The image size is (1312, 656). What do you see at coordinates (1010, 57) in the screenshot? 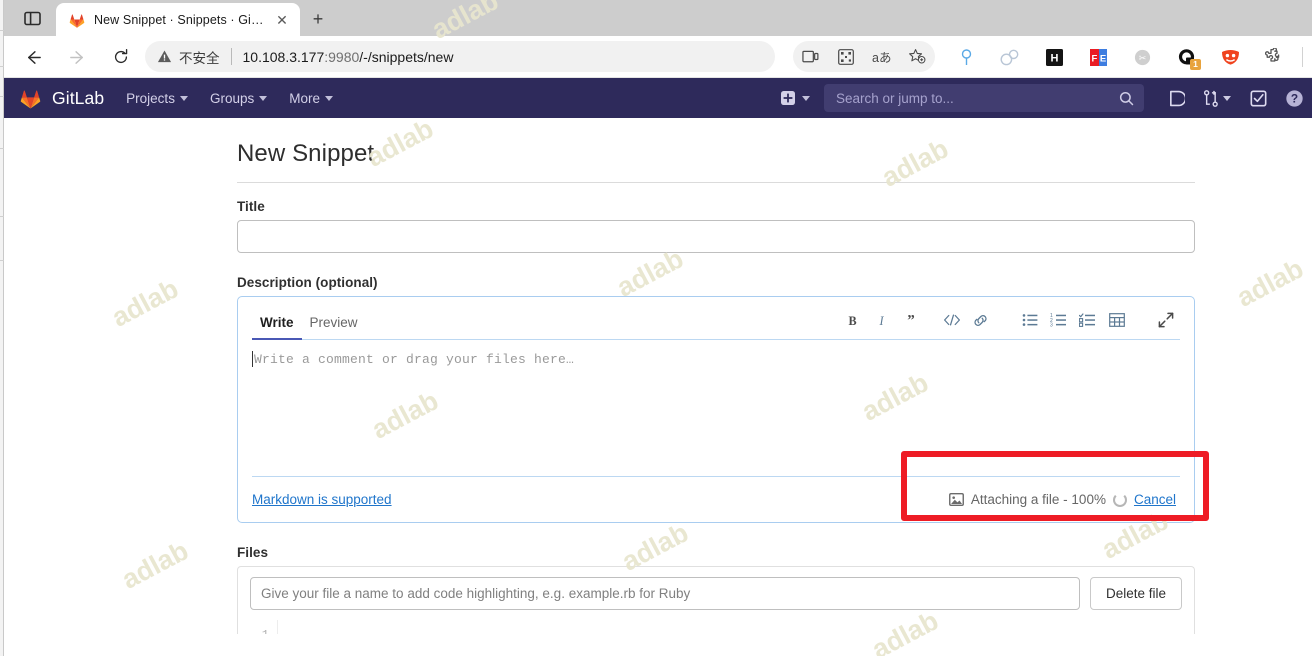
I see `bubbles-icon` at bounding box center [1010, 57].